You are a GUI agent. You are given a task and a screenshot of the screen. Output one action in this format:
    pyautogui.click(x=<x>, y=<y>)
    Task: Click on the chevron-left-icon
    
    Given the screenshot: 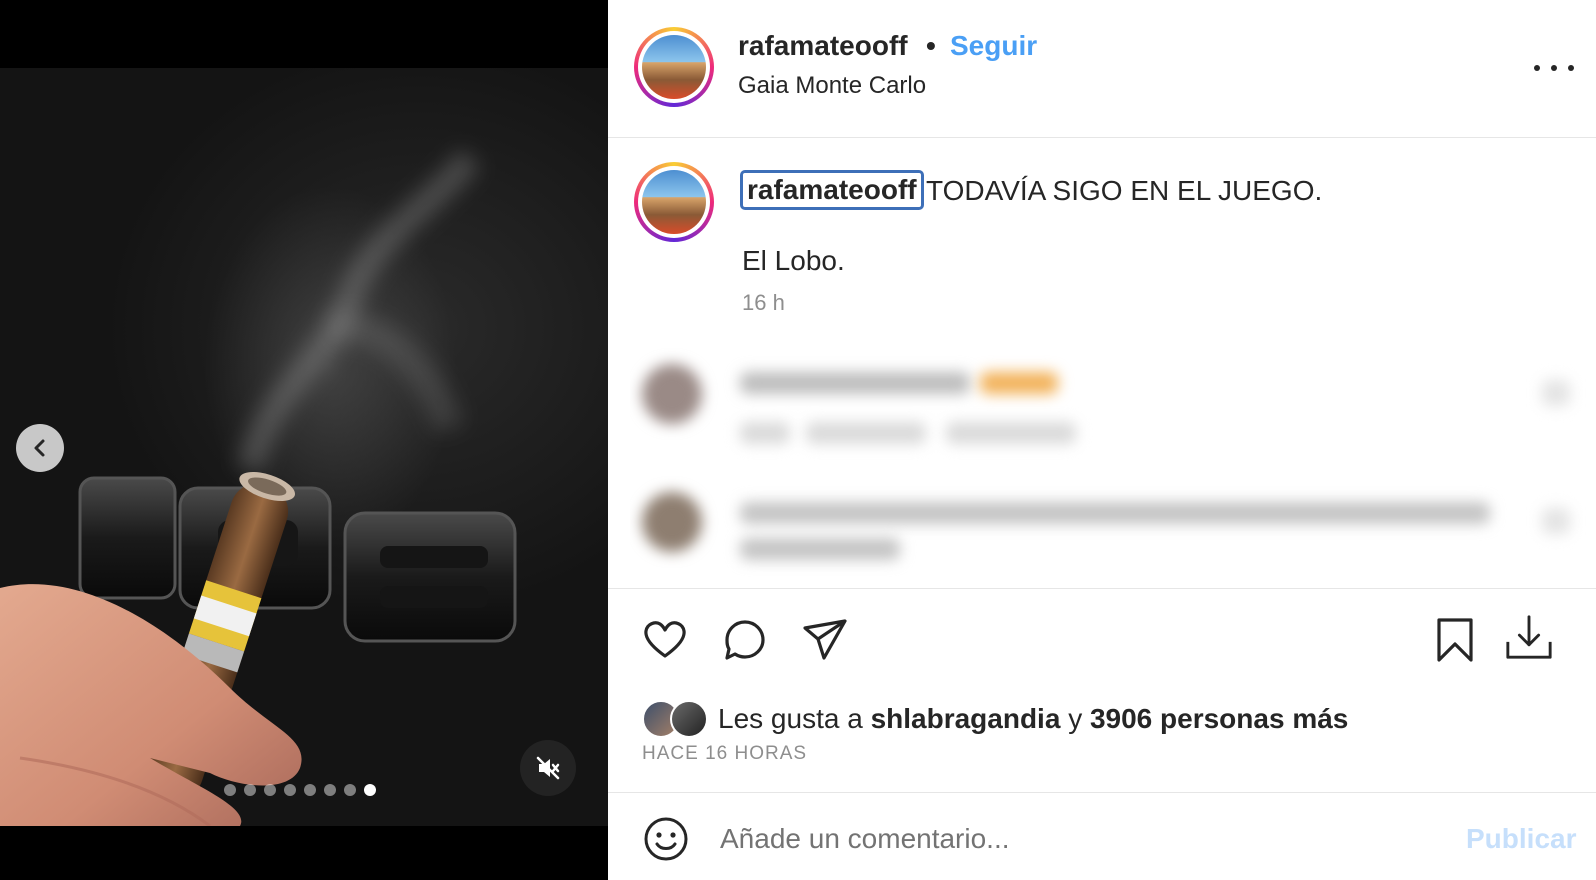 What is the action you would take?
    pyautogui.click(x=39, y=448)
    